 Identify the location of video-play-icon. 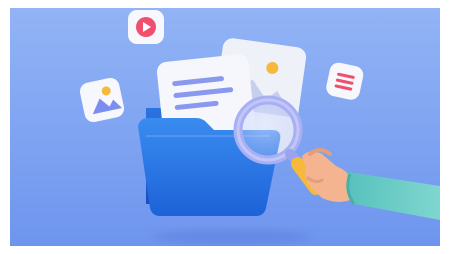
(146, 27).